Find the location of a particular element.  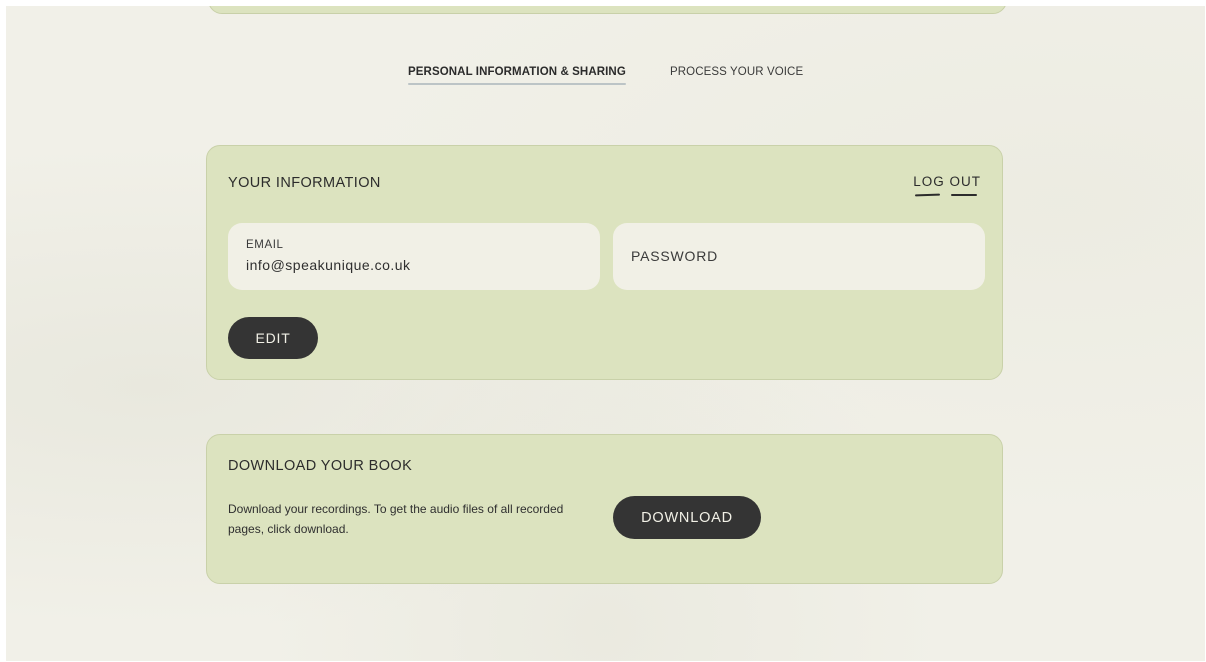

previous-card-edge is located at coordinates (607, 10).